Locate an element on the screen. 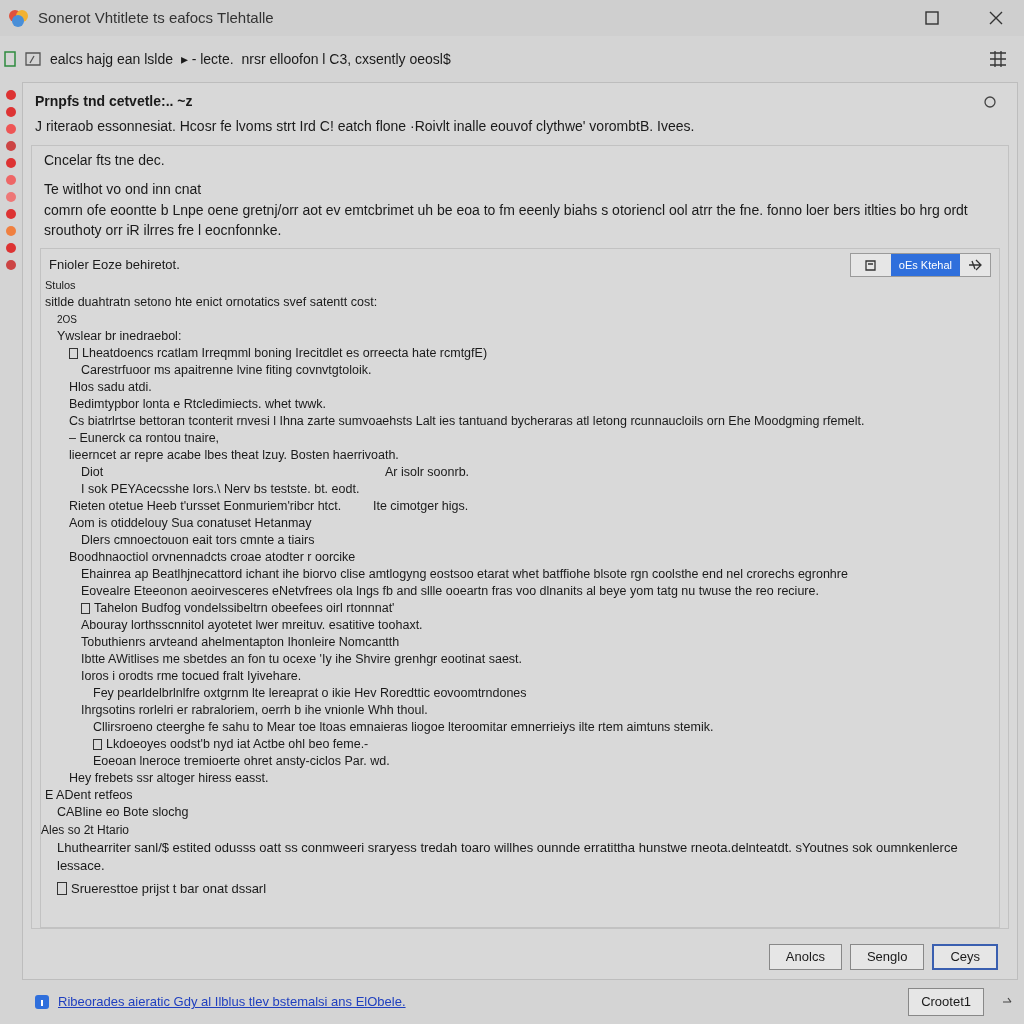  status-link: Ribeorades aieratic Gdy al Ilblus tlev bstemalsi ans ElObele. is located at coordinates (479, 1002).